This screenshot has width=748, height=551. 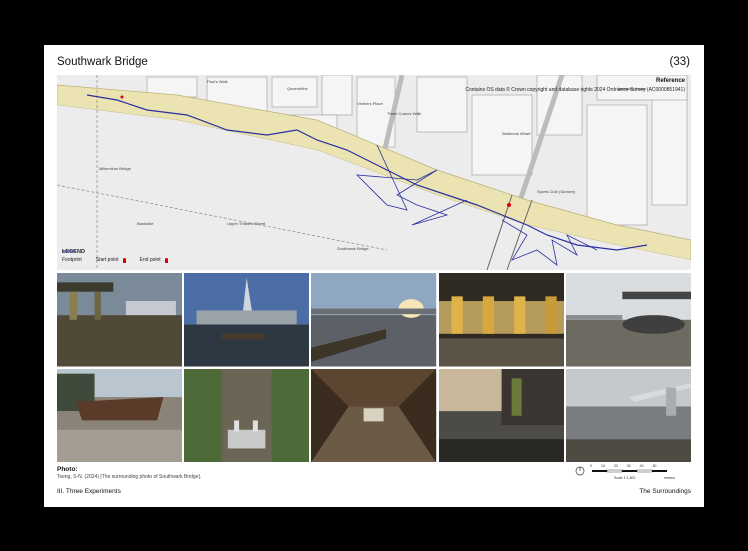 I want to click on map-label: Bankside, so click(x=145, y=223).